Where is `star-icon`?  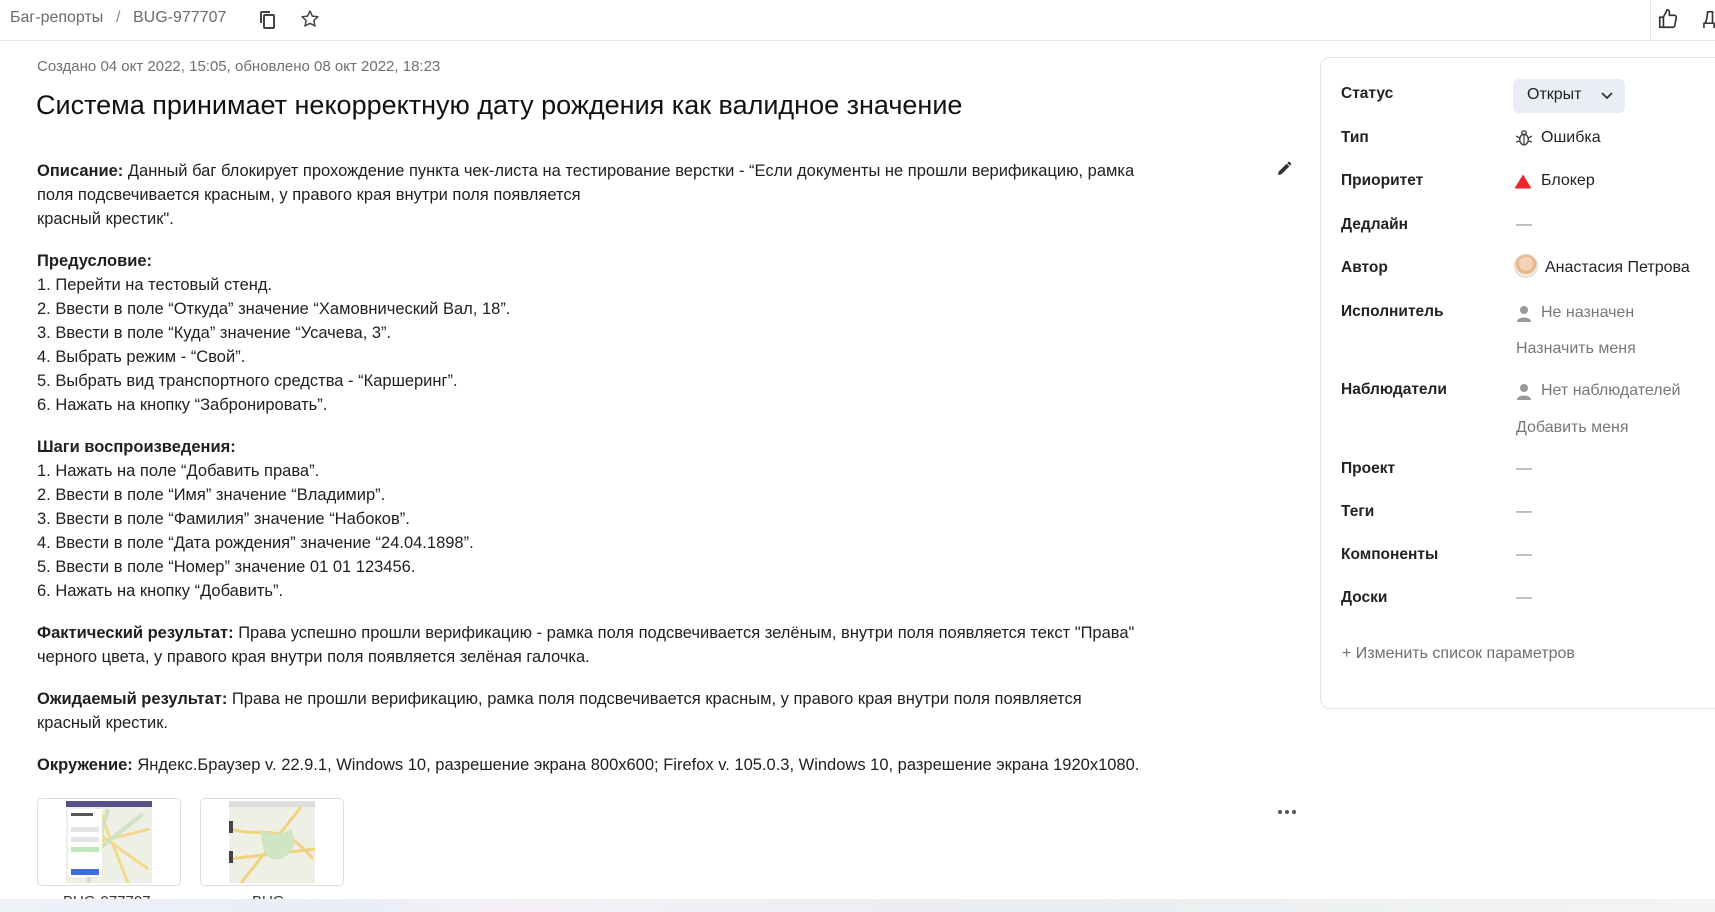 star-icon is located at coordinates (310, 19).